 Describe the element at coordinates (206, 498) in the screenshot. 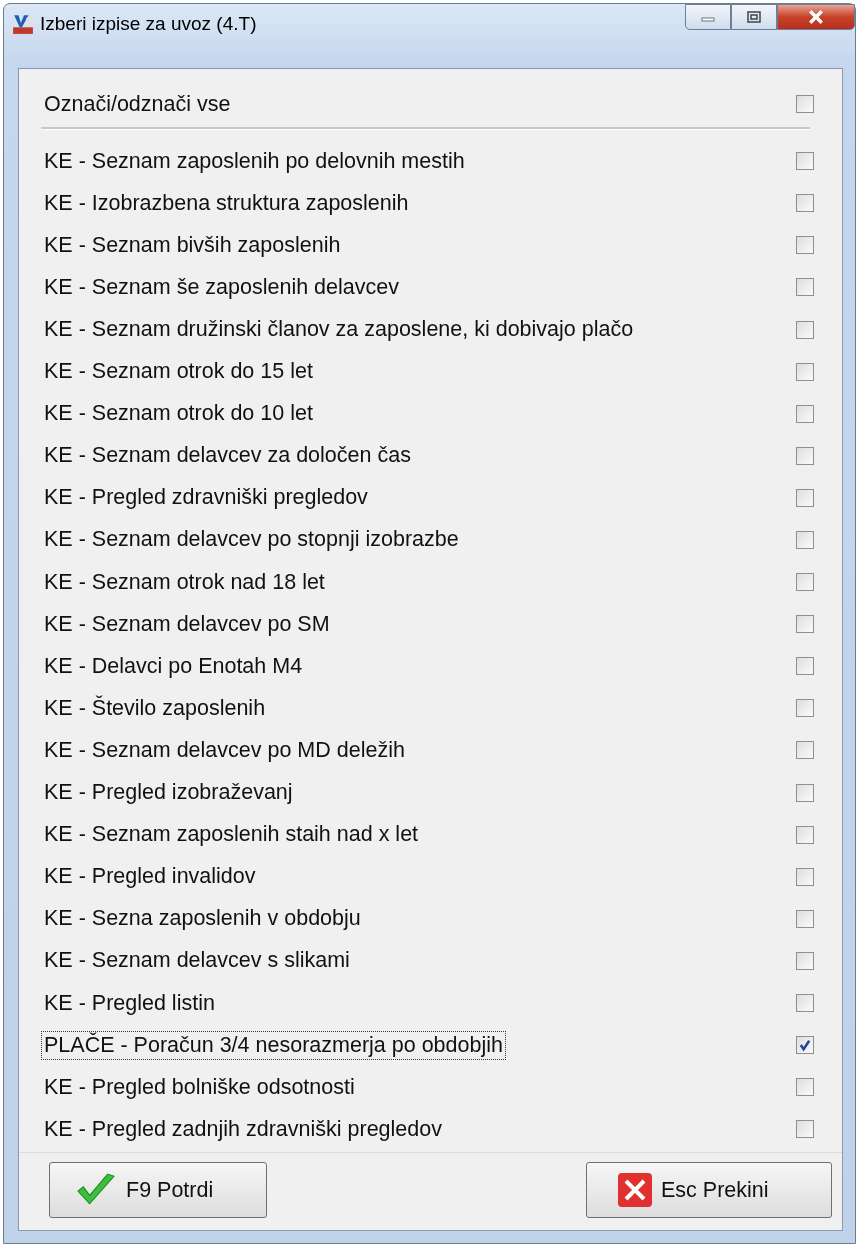

I see `report-label: KE - Pregled zdravniški pregledov` at that location.